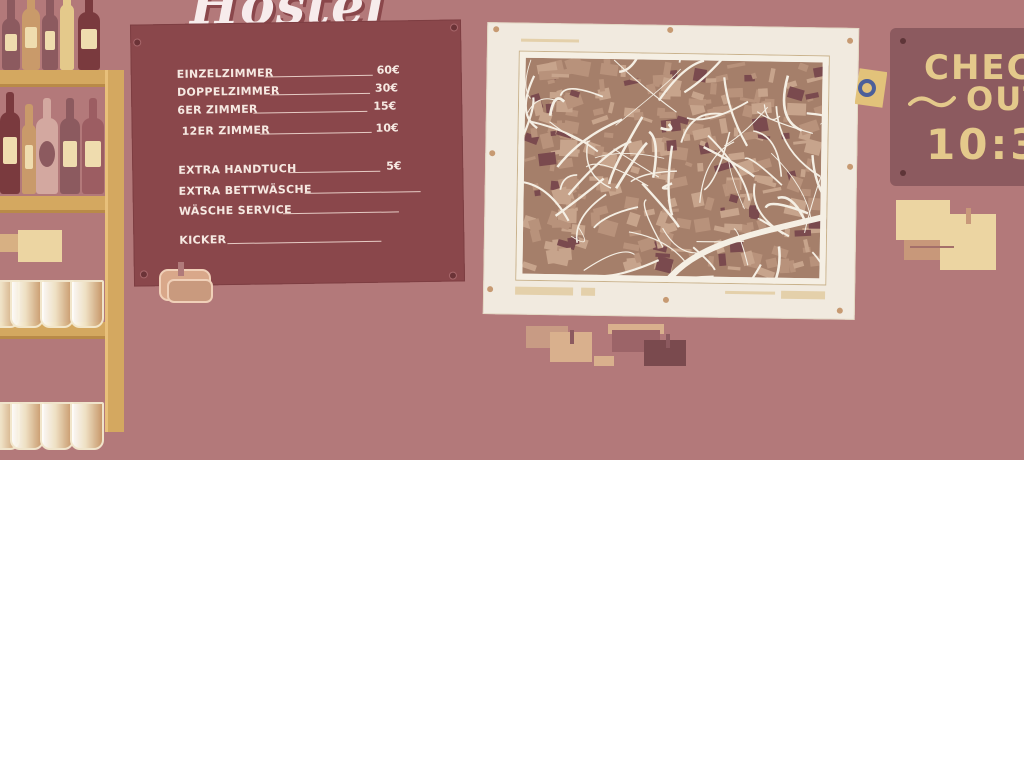 Image resolution: width=1024 pixels, height=768 pixels. What do you see at coordinates (235, 210) in the screenshot?
I see `price-item-label: WÄSCHE SERVICE` at bounding box center [235, 210].